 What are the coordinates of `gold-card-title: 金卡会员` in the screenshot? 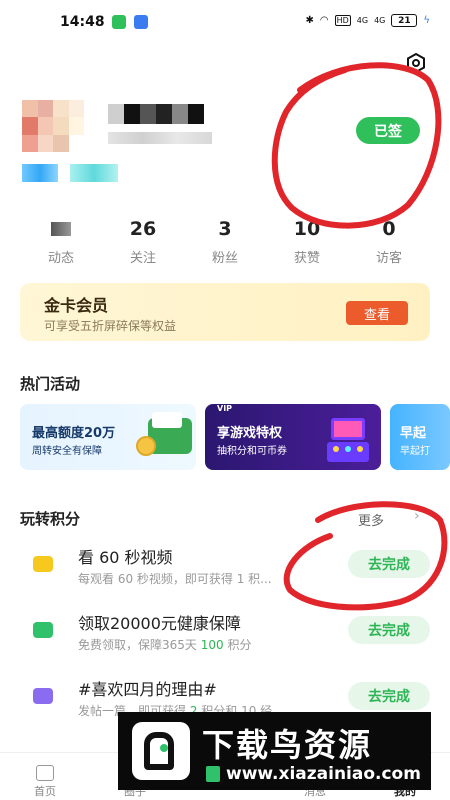 It's located at (76, 305).